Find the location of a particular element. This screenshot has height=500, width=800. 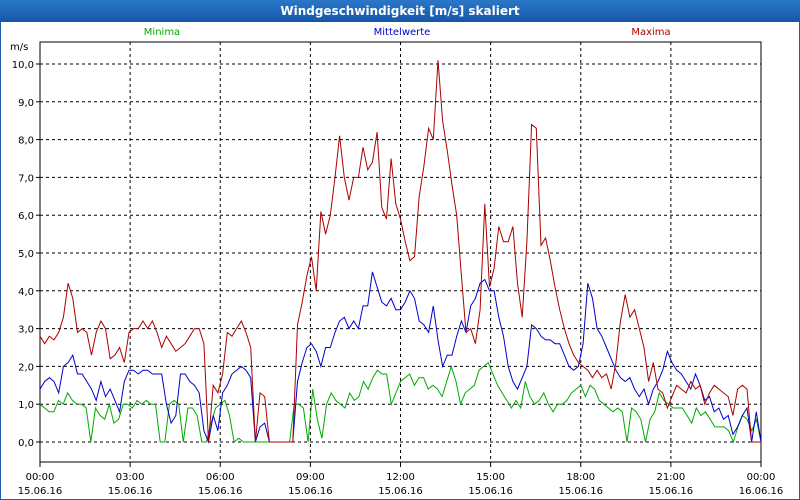

y-tick-label: 7,0 is located at coordinates (26, 178).